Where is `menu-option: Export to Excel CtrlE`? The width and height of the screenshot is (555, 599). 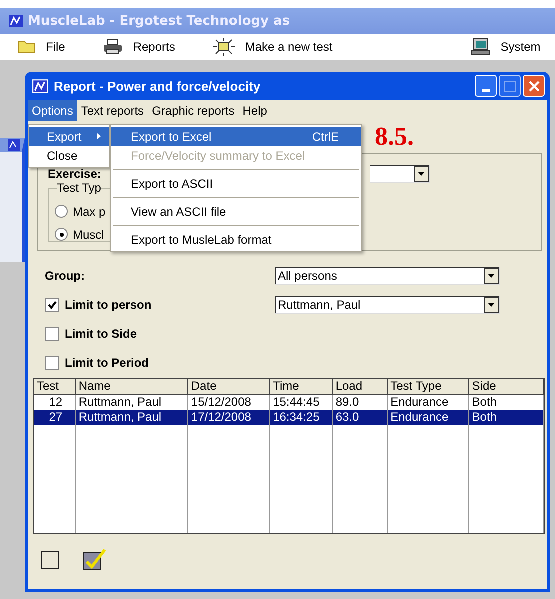
menu-option: Export to Excel CtrlE is located at coordinates (236, 136).